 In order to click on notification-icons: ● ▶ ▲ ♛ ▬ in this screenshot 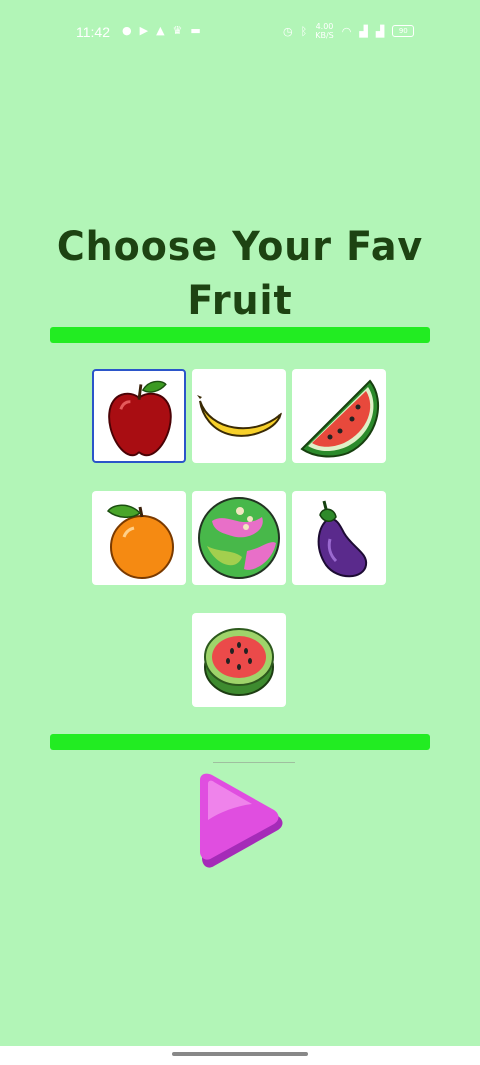, I will do `click(161, 30)`.